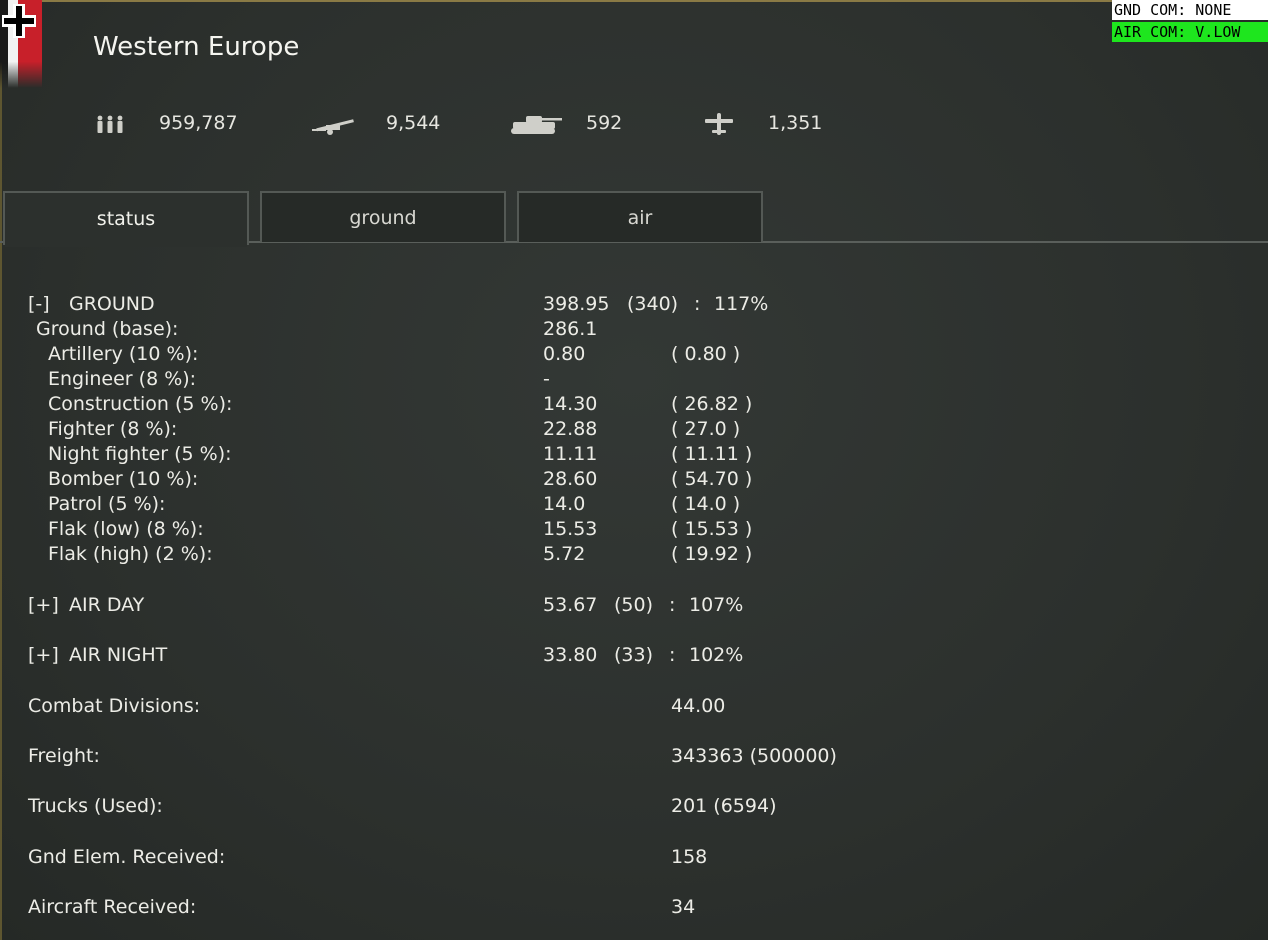 This screenshot has width=1268, height=940. What do you see at coordinates (413, 123) in the screenshot?
I see `stat-guns-value: 9,544` at bounding box center [413, 123].